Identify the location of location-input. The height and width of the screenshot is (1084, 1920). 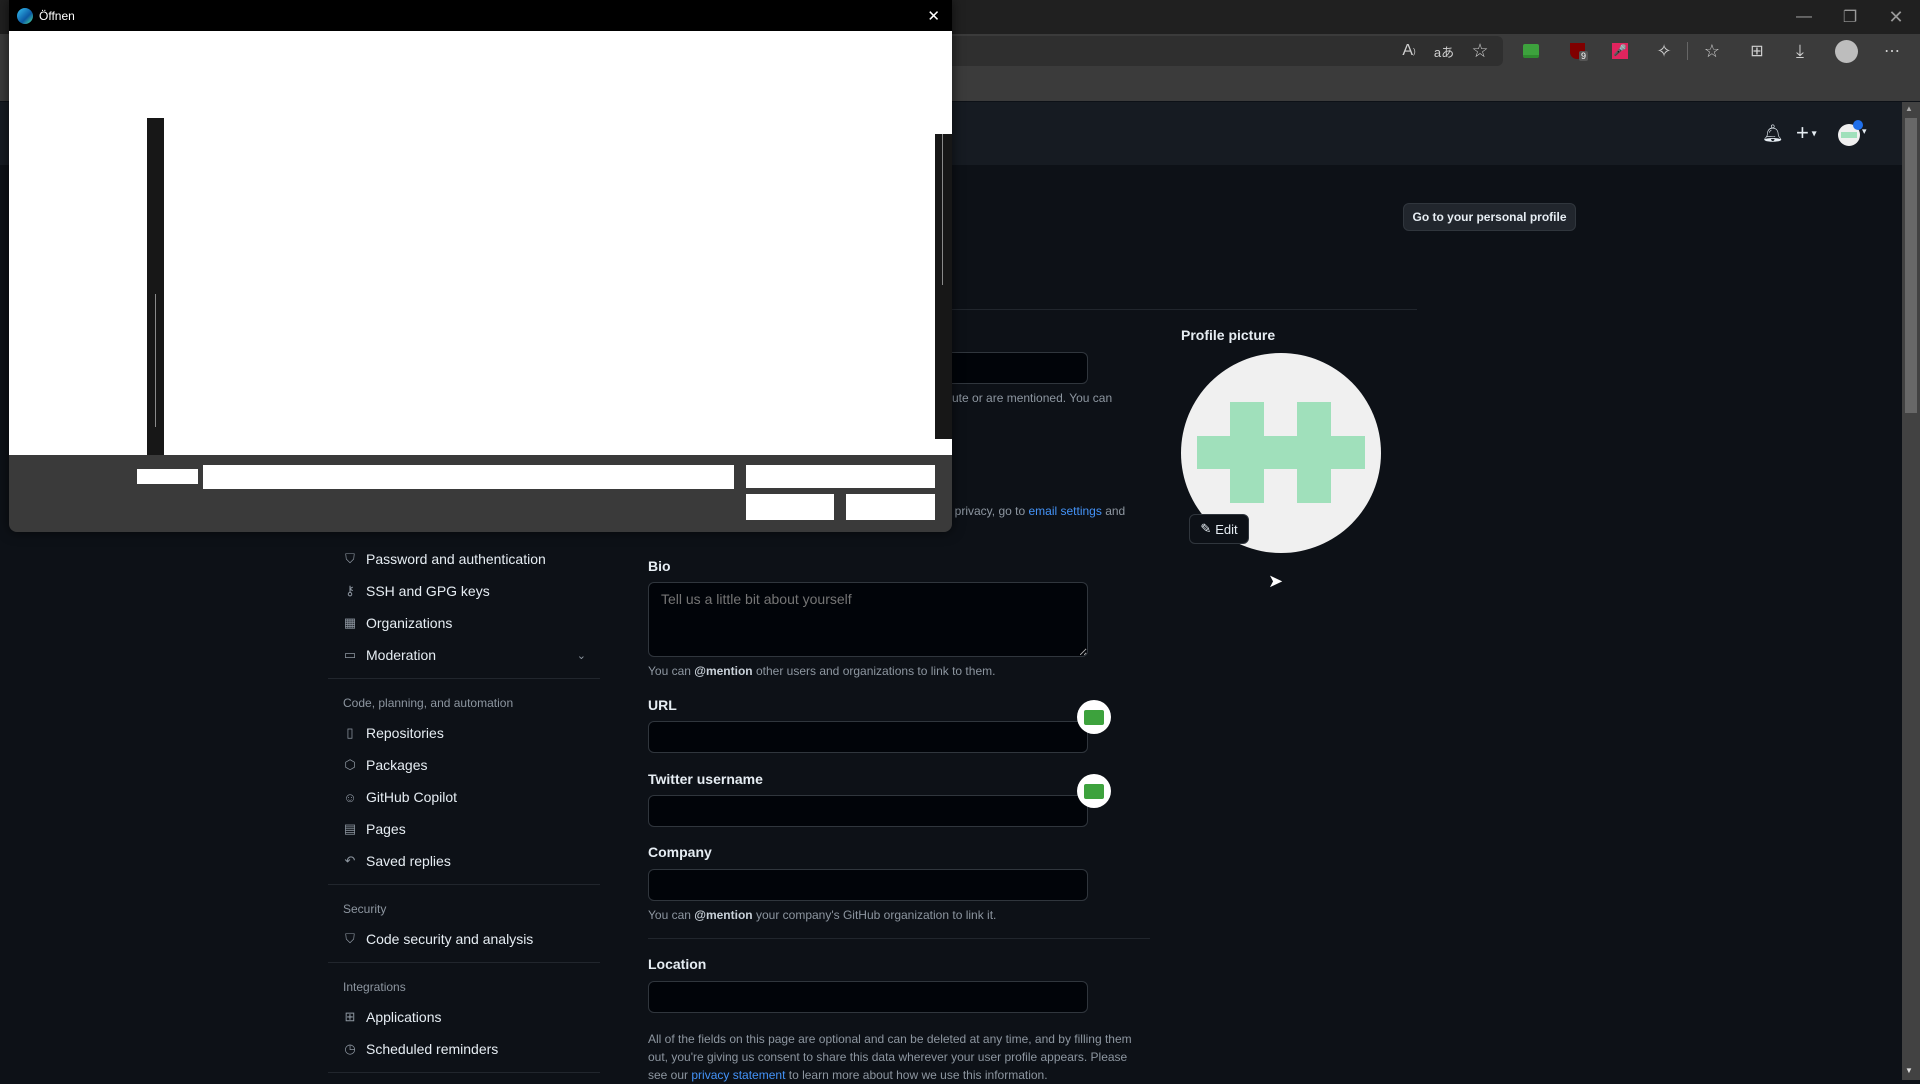
(868, 997).